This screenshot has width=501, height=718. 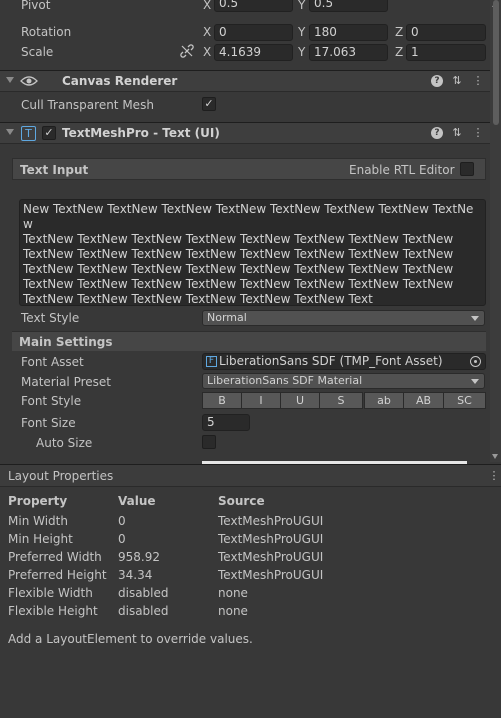 What do you see at coordinates (446, 52) in the screenshot?
I see `scale-z-field: 1` at bounding box center [446, 52].